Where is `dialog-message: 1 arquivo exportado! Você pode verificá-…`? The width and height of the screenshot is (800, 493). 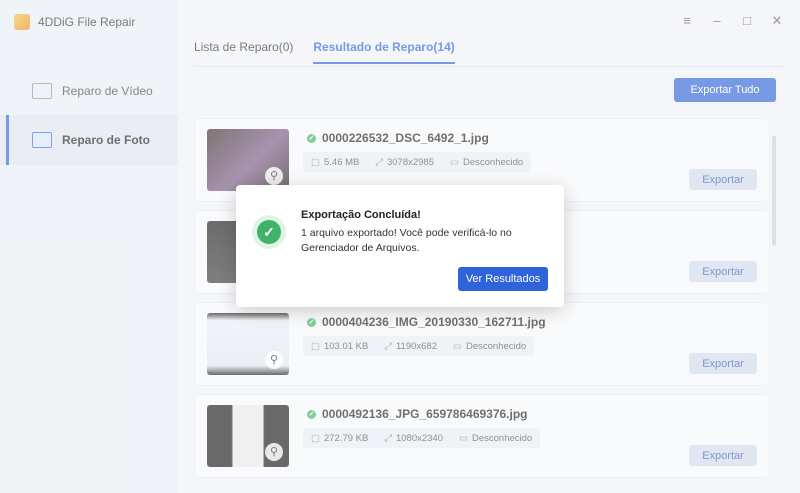
dialog-message: 1 arquivo exportado! Você pode verificá-… is located at coordinates (406, 240).